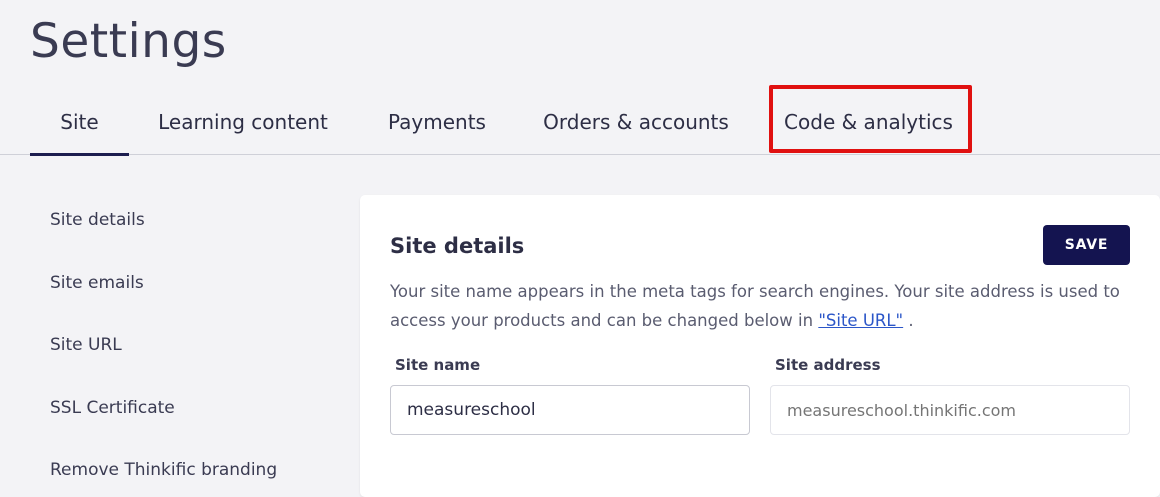  What do you see at coordinates (243, 121) in the screenshot?
I see `tab-learning-content: Learning content` at bounding box center [243, 121].